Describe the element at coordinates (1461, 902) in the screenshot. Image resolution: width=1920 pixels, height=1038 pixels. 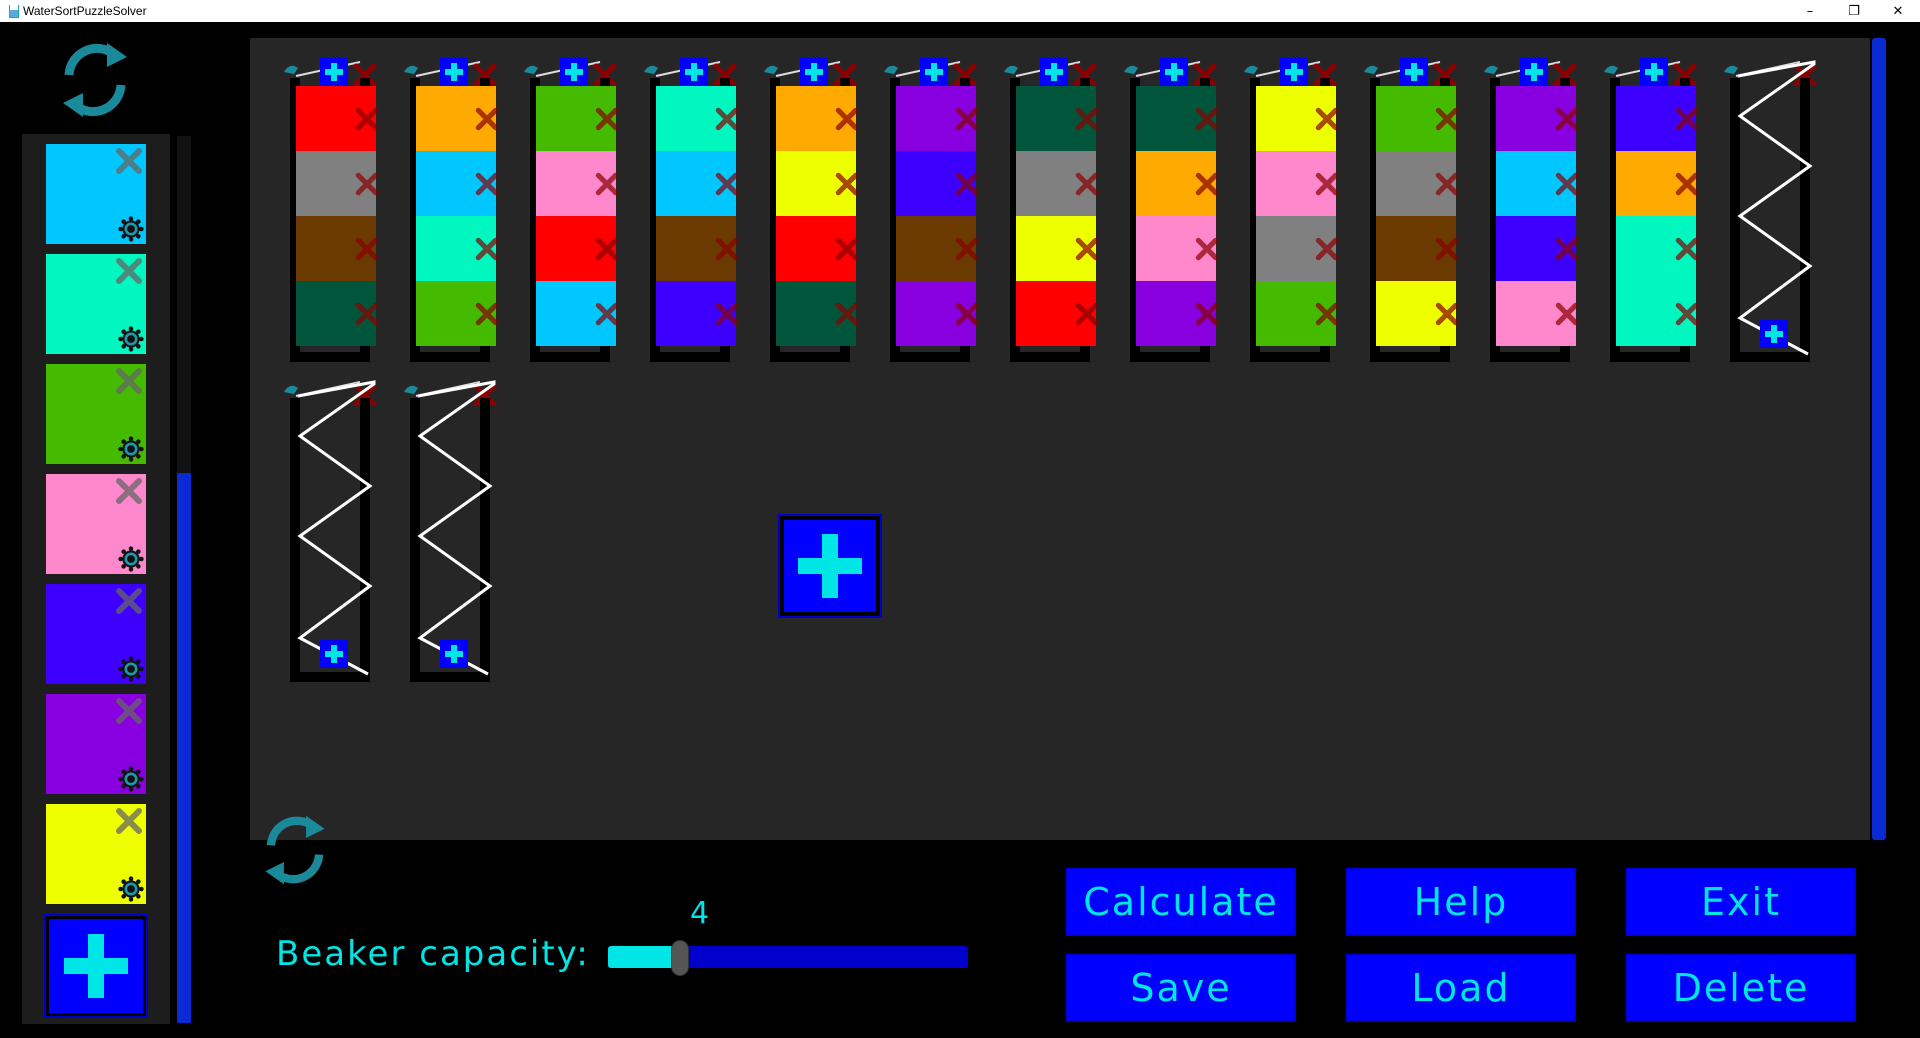
I see `help-button: Help` at that location.